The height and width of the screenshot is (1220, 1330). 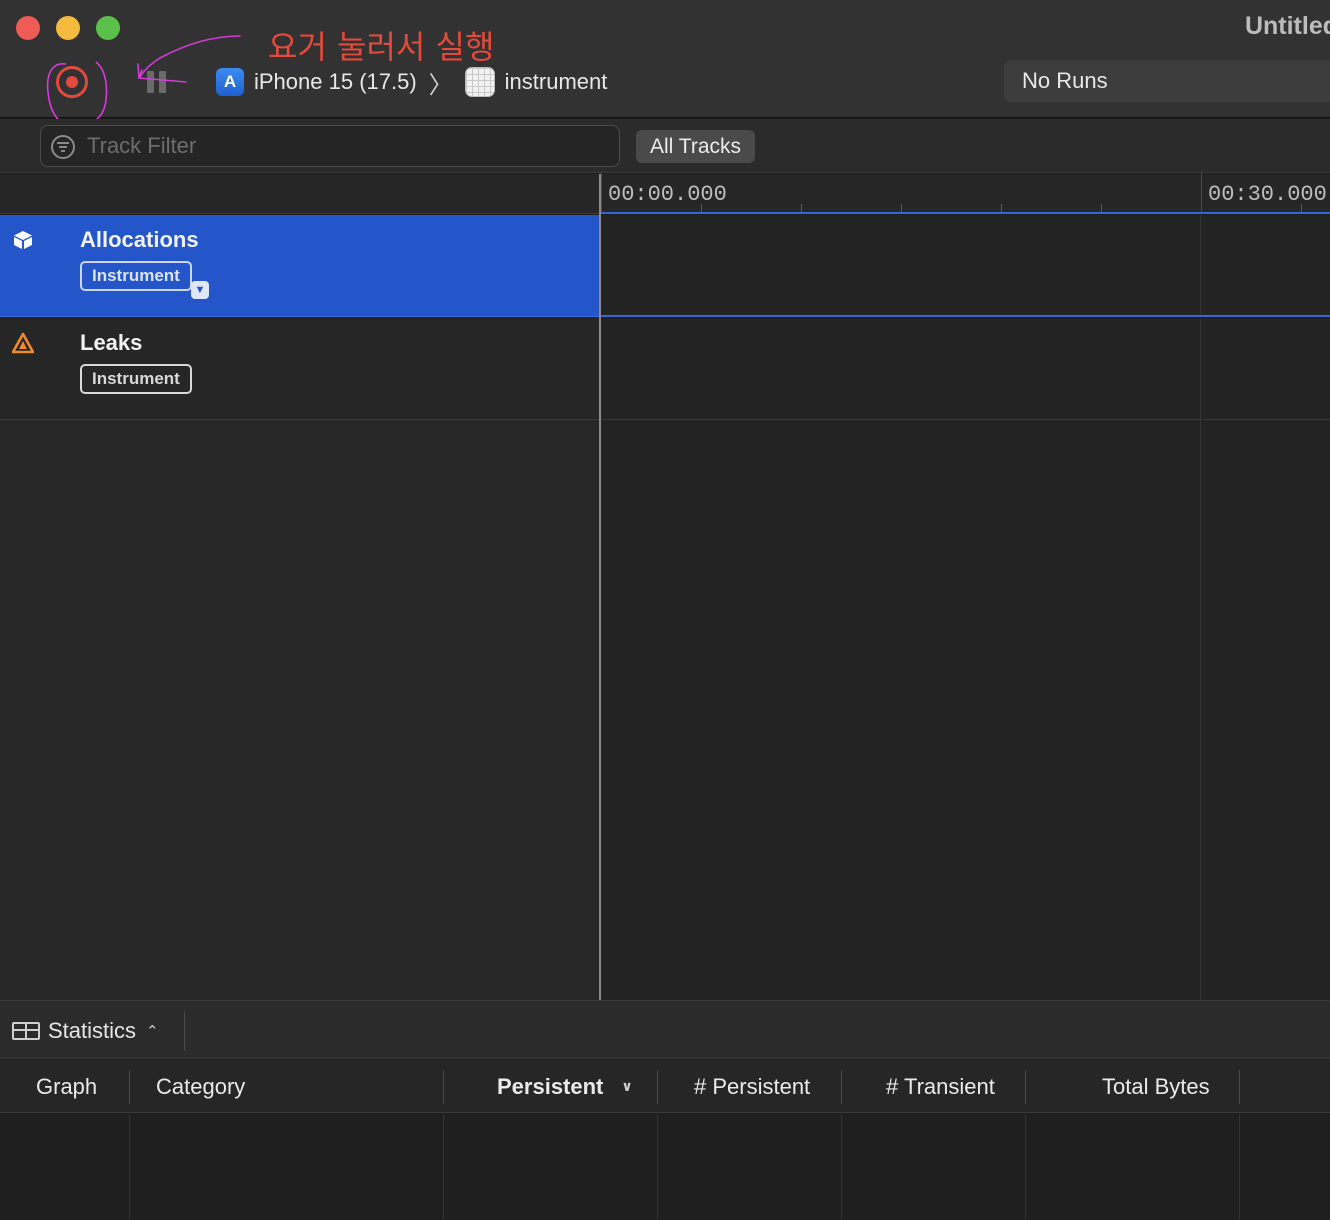 I want to click on column-header-persistent-count: # Persistent, so click(x=752, y=1086).